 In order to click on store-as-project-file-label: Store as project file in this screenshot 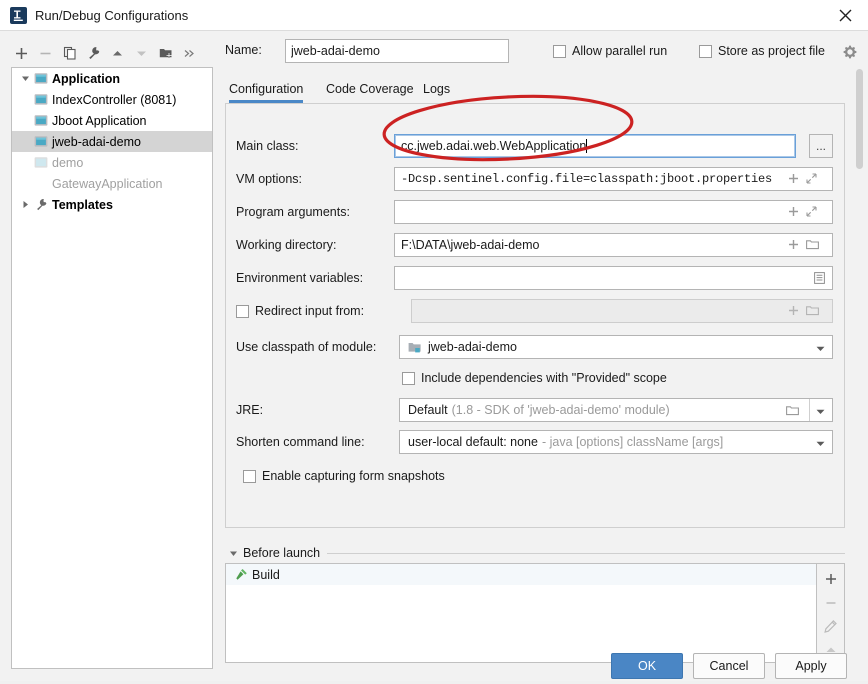, I will do `click(771, 51)`.